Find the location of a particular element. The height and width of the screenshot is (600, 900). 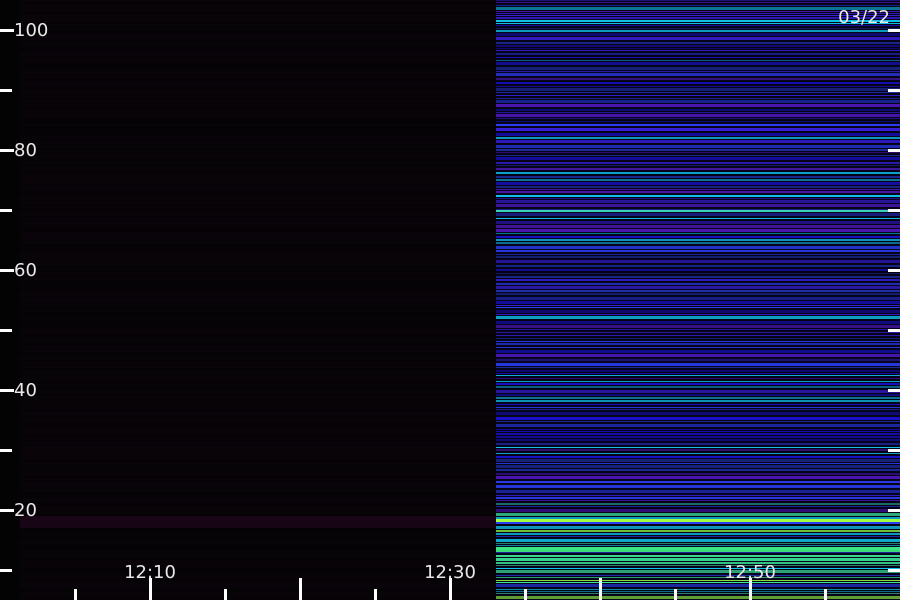

y-tick-minor-left is located at coordinates (6, 330).